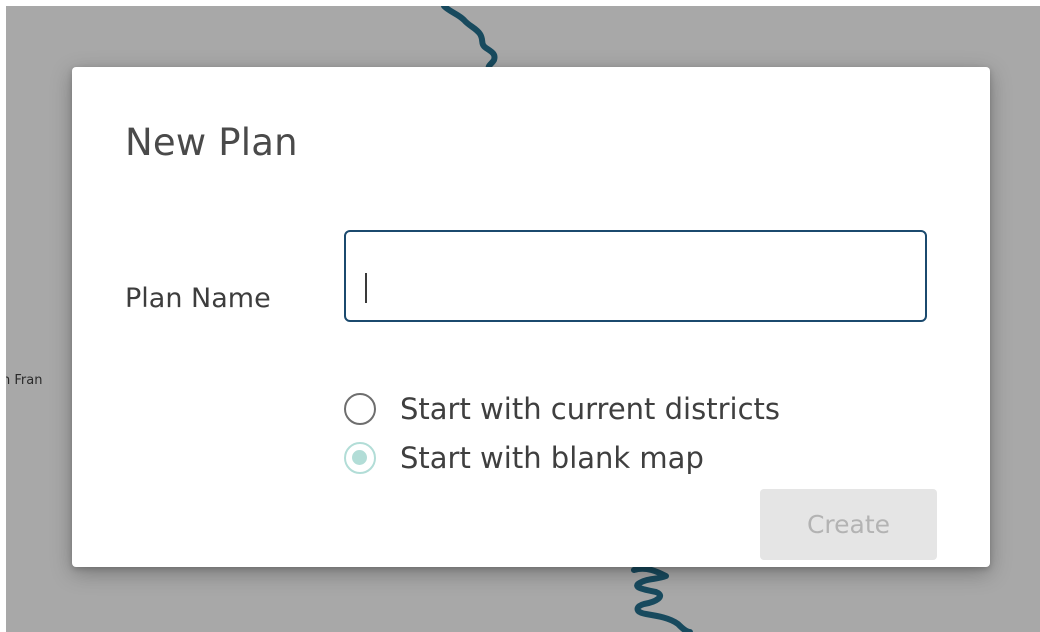  Describe the element at coordinates (360, 409) in the screenshot. I see `radio-button-current-districts` at that location.